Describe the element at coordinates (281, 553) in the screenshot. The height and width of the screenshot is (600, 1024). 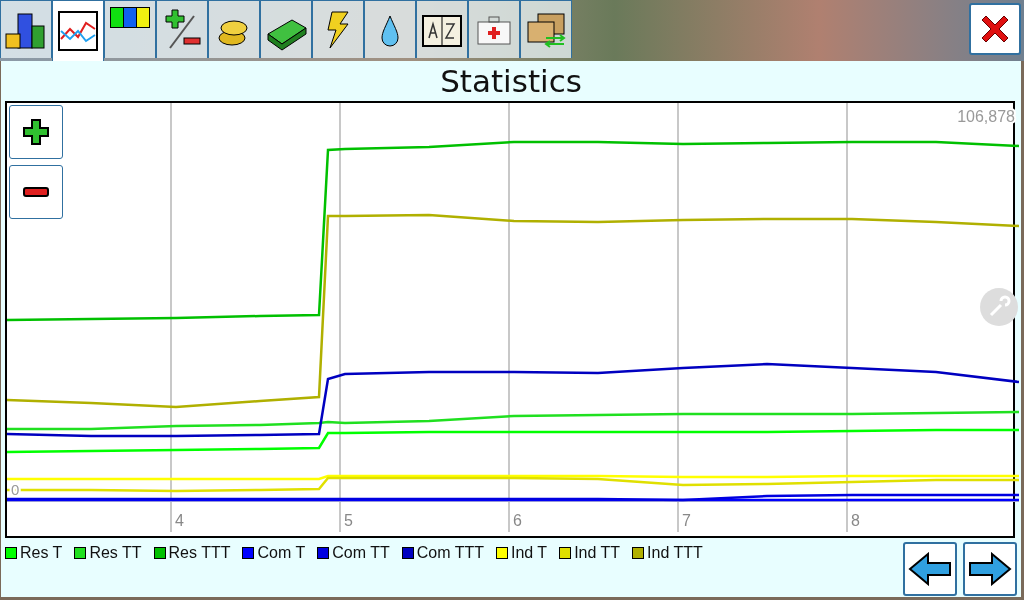
I see `legend-label: Com T` at that location.